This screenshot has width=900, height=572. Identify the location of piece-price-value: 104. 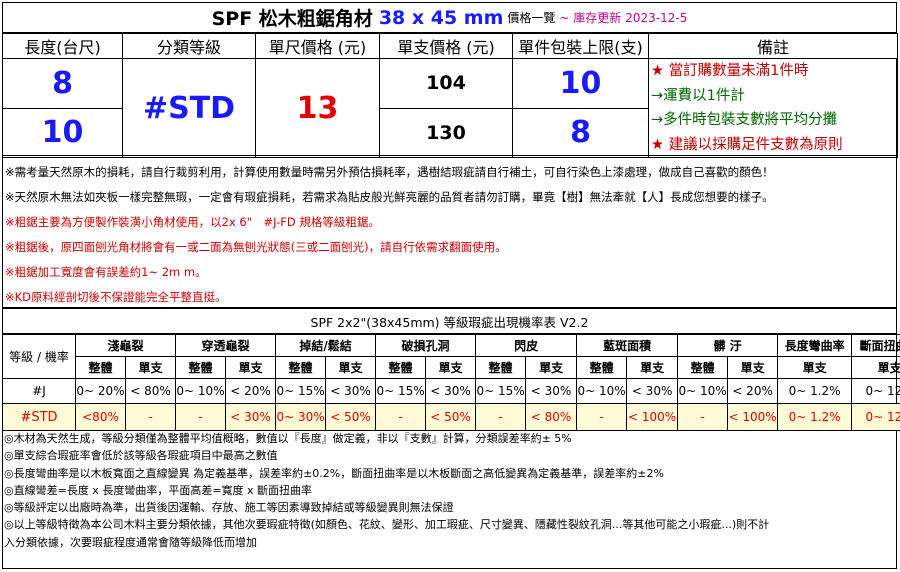
(446, 83).